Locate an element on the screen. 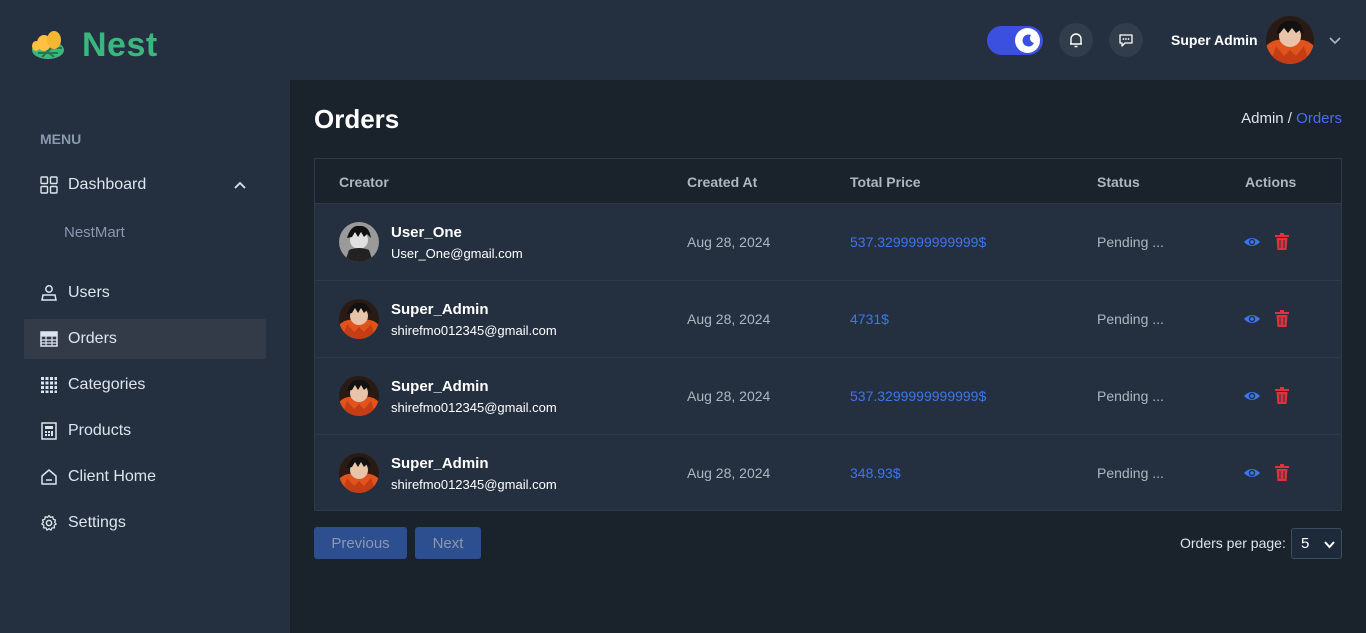 The height and width of the screenshot is (633, 1366). next-page-button: Next is located at coordinates (448, 543).